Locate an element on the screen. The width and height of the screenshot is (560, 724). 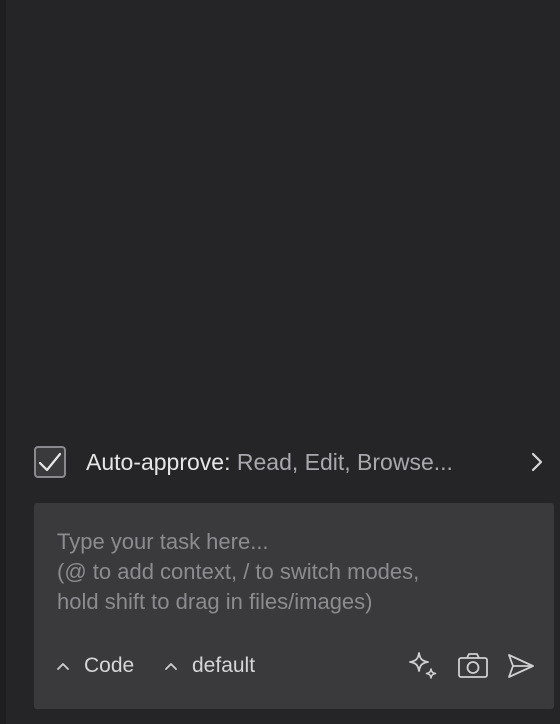
chevron-right-icon is located at coordinates (537, 462).